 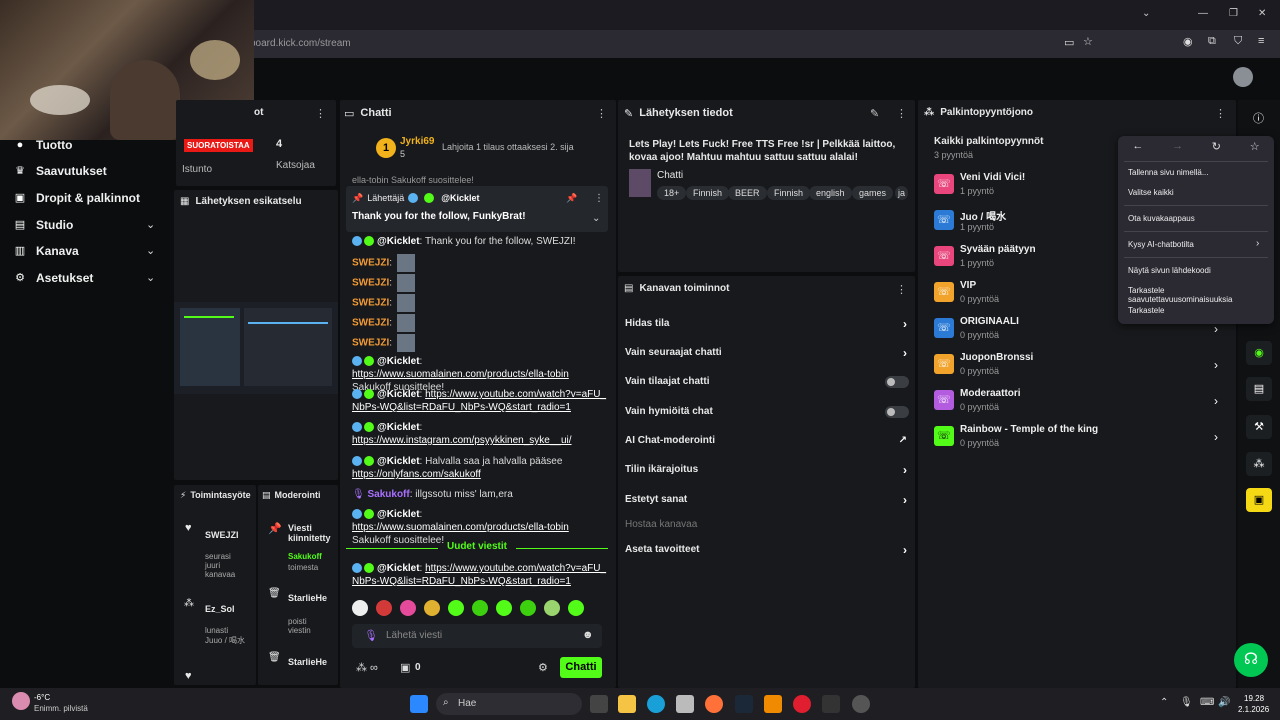 What do you see at coordinates (1259, 500) in the screenshot?
I see `clip-icon: ▣` at bounding box center [1259, 500].